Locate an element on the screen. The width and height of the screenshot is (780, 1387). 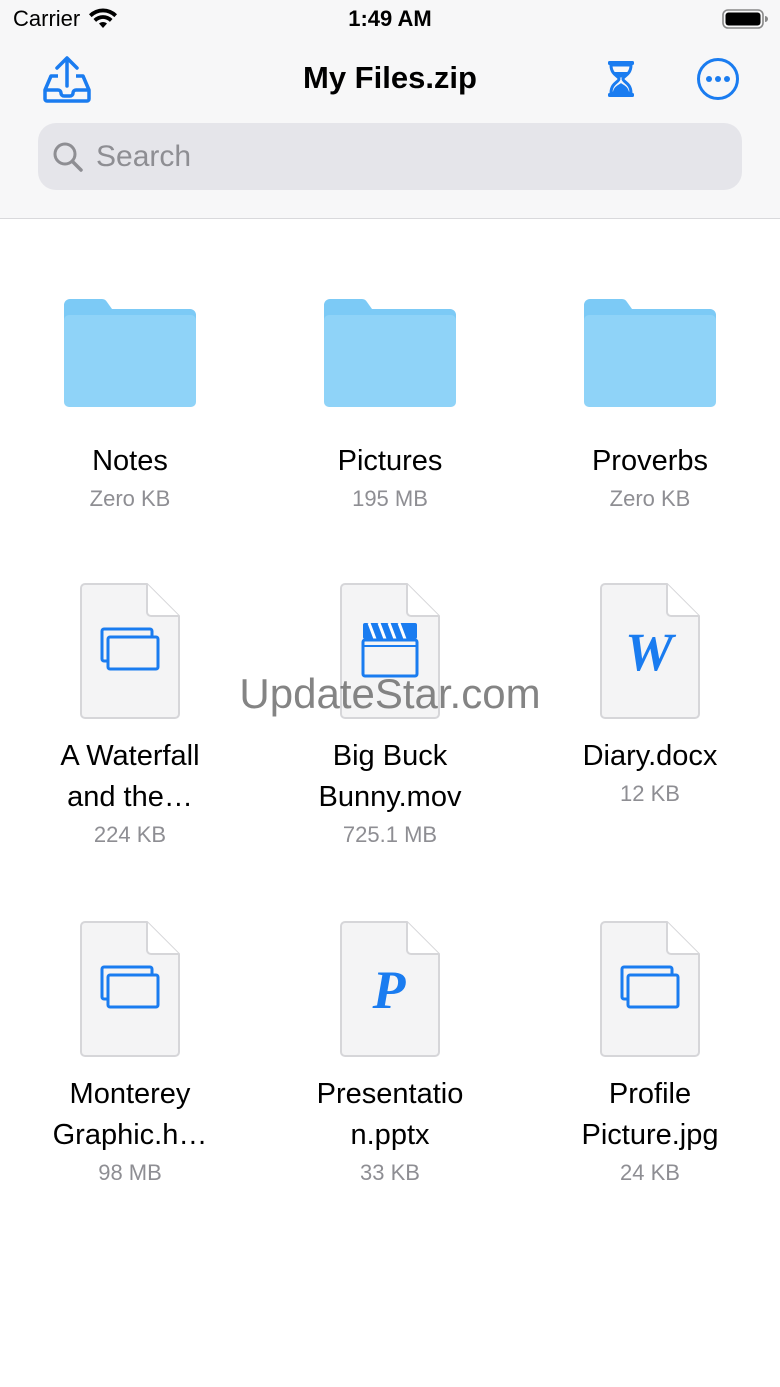
file-name-line1: Monterey is located at coordinates (130, 1094).